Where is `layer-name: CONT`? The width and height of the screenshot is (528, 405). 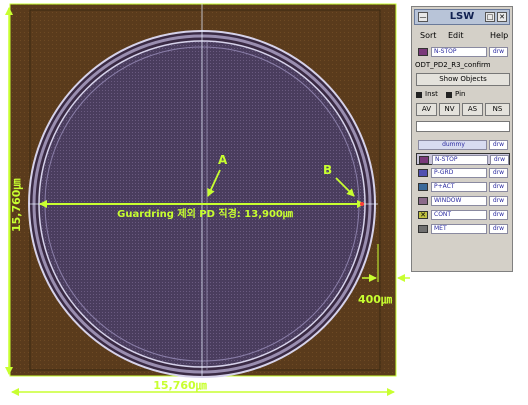 layer-name: CONT is located at coordinates (459, 215).